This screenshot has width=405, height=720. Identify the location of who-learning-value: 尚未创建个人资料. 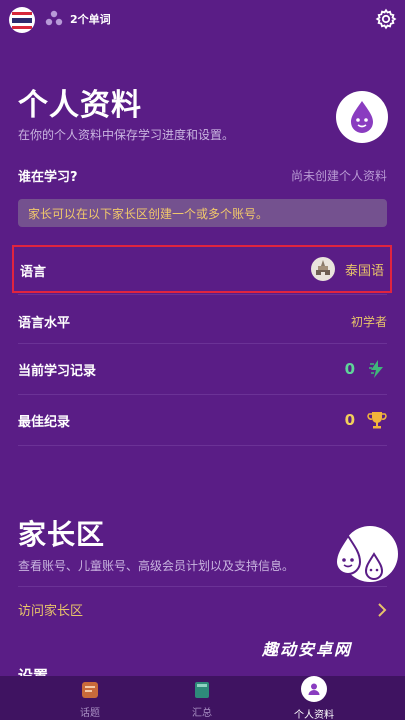
(338, 176).